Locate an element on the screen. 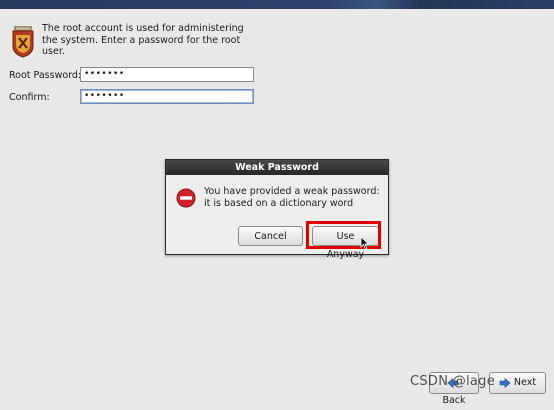 The height and width of the screenshot is (410, 554). next-button: Next is located at coordinates (517, 383).